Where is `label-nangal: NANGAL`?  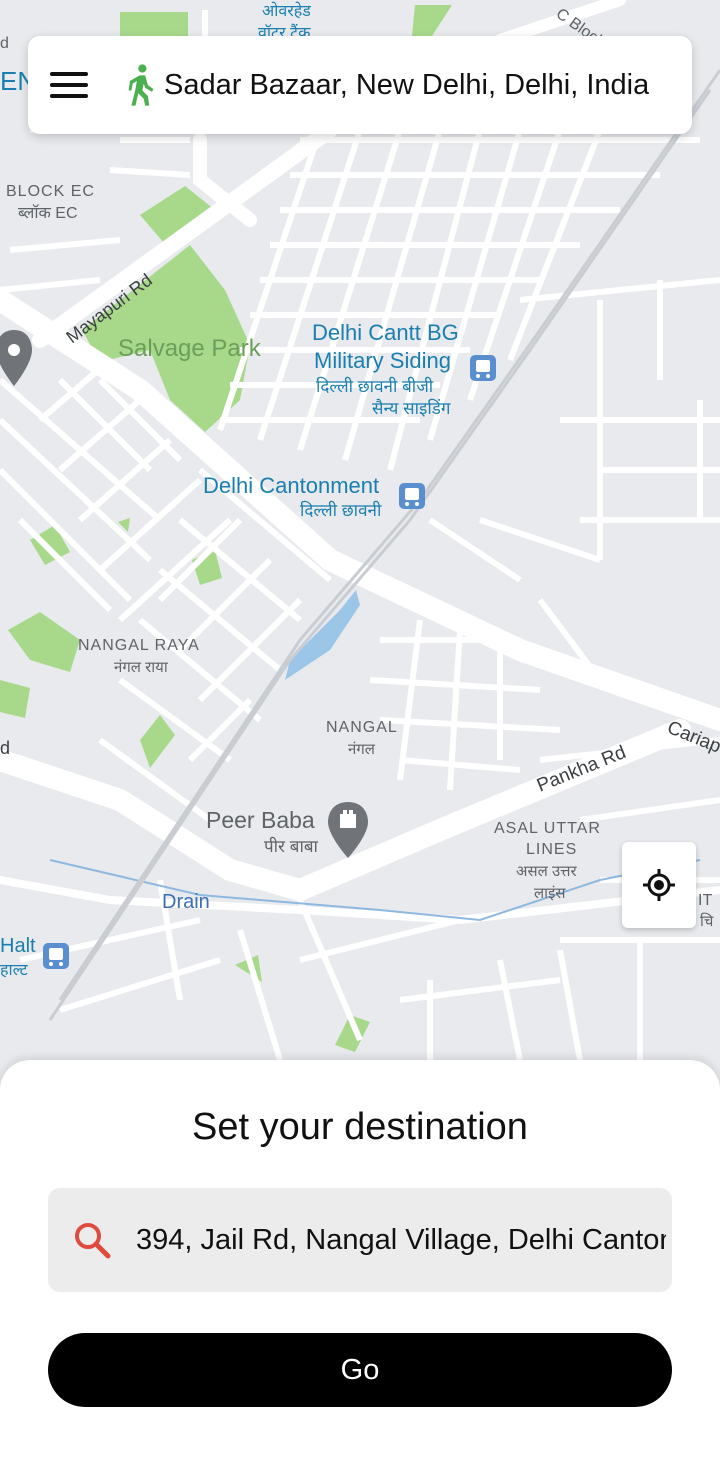
label-nangal: NANGAL is located at coordinates (362, 727).